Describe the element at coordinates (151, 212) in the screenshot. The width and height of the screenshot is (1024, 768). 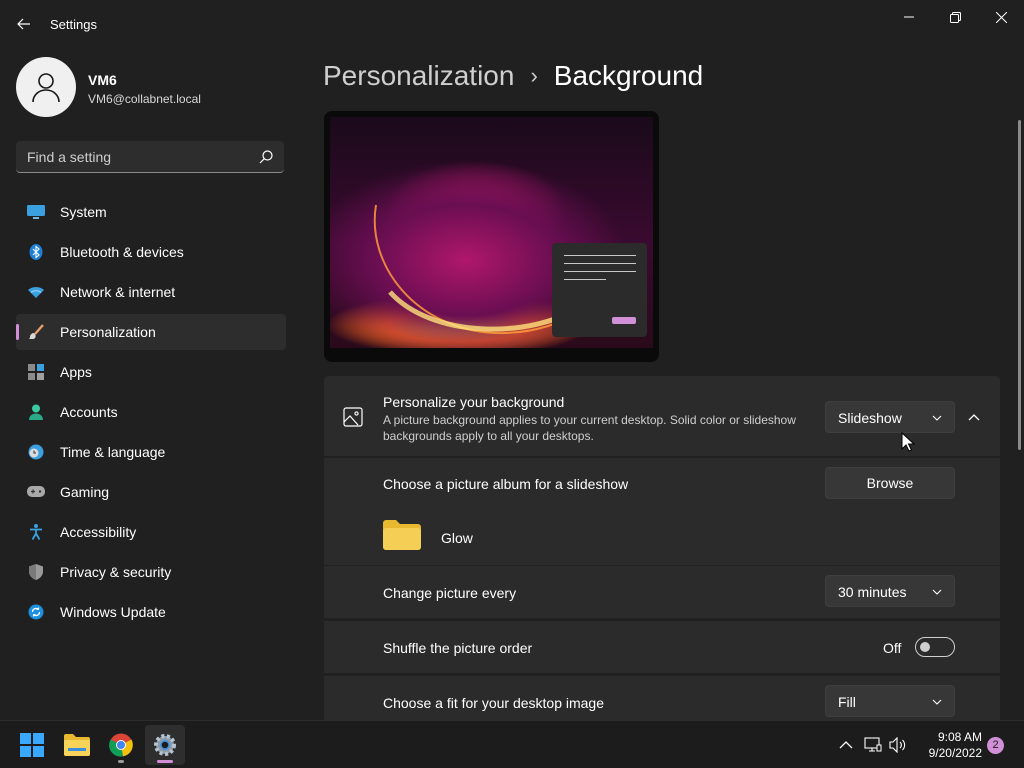
I see `sidebar-item-system: System` at that location.